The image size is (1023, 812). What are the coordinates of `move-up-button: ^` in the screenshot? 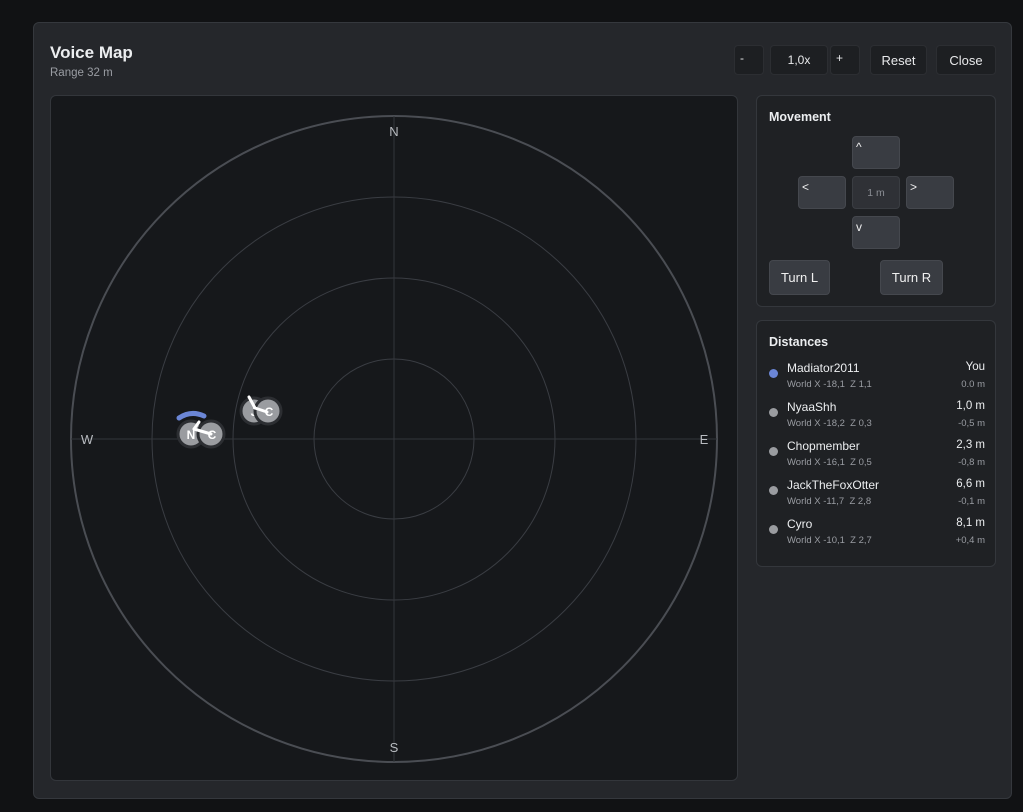 It's located at (876, 152).